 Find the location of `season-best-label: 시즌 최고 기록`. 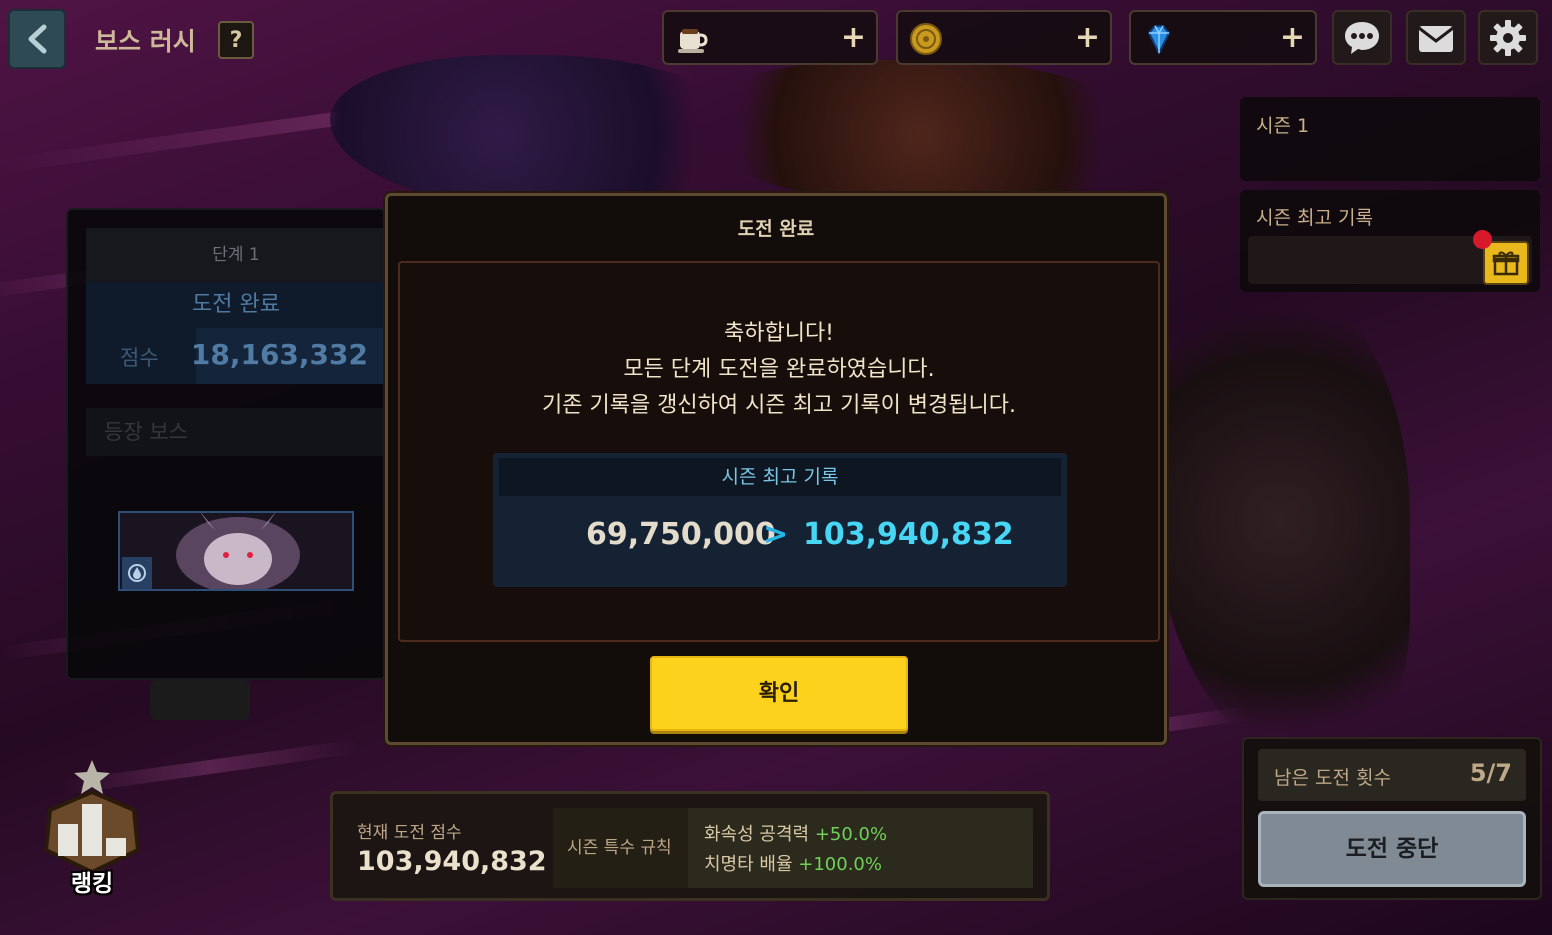

season-best-label: 시즌 최고 기록 is located at coordinates (1314, 218).